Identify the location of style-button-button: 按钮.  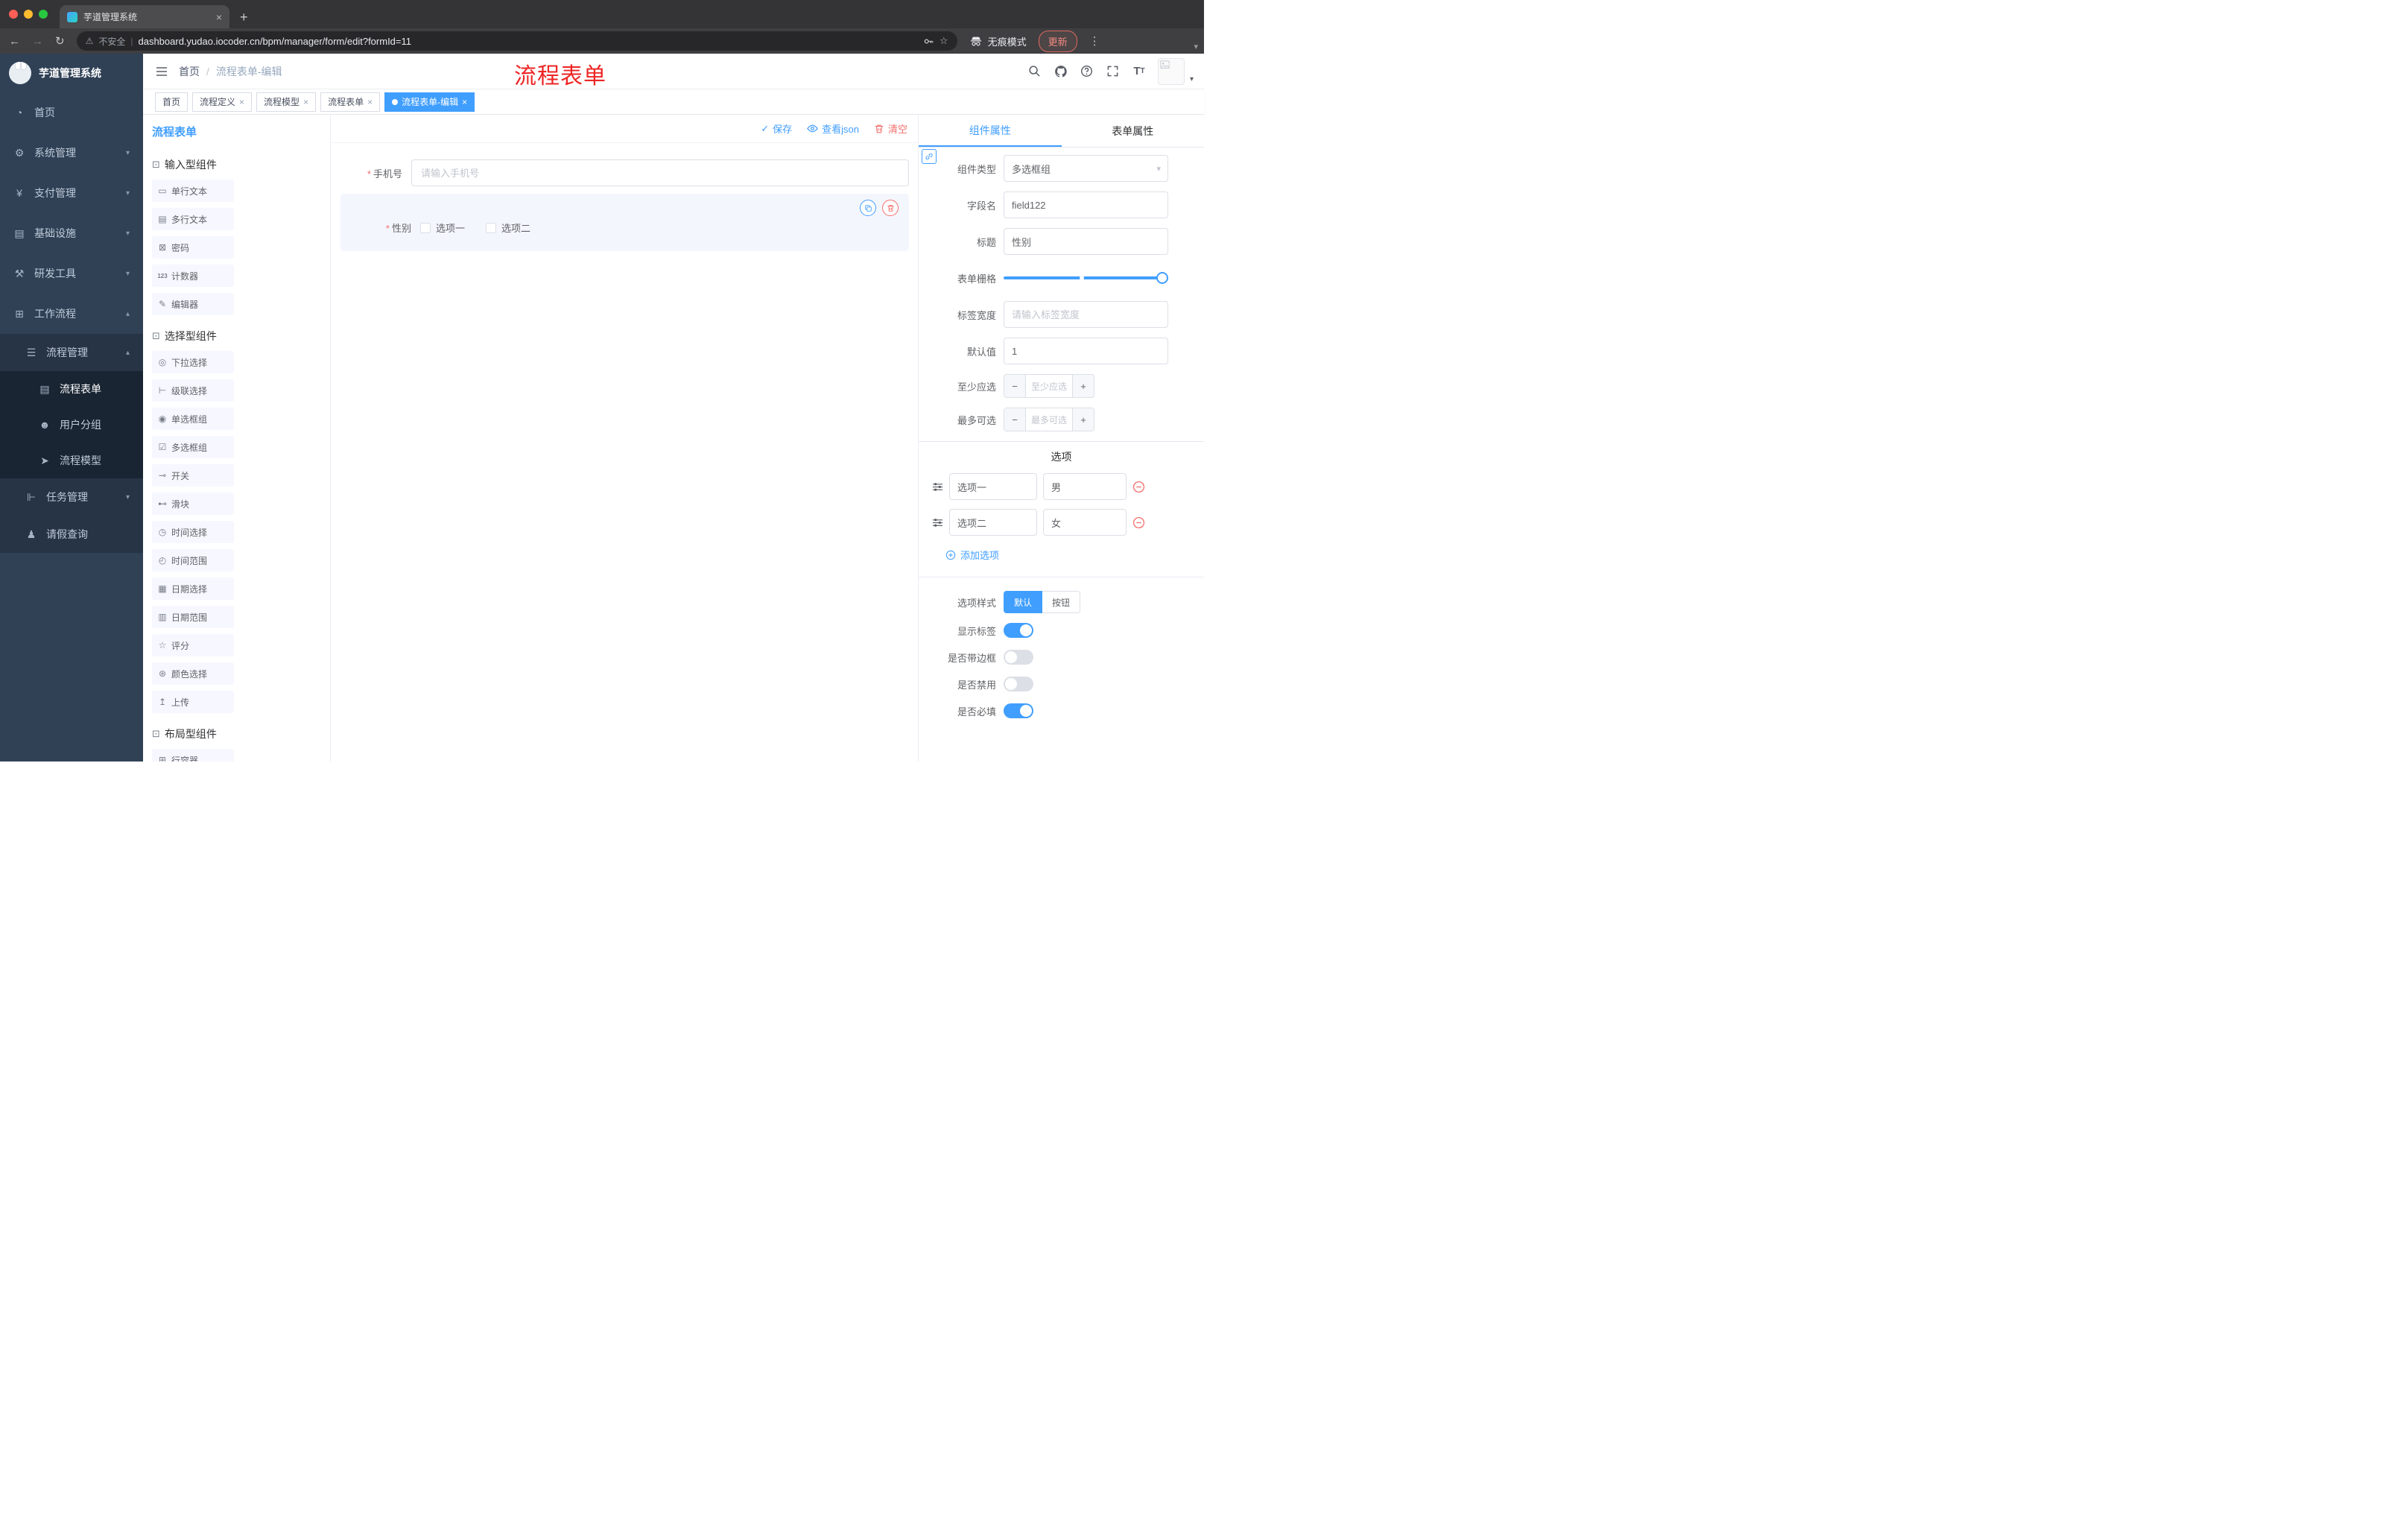
(1061, 602).